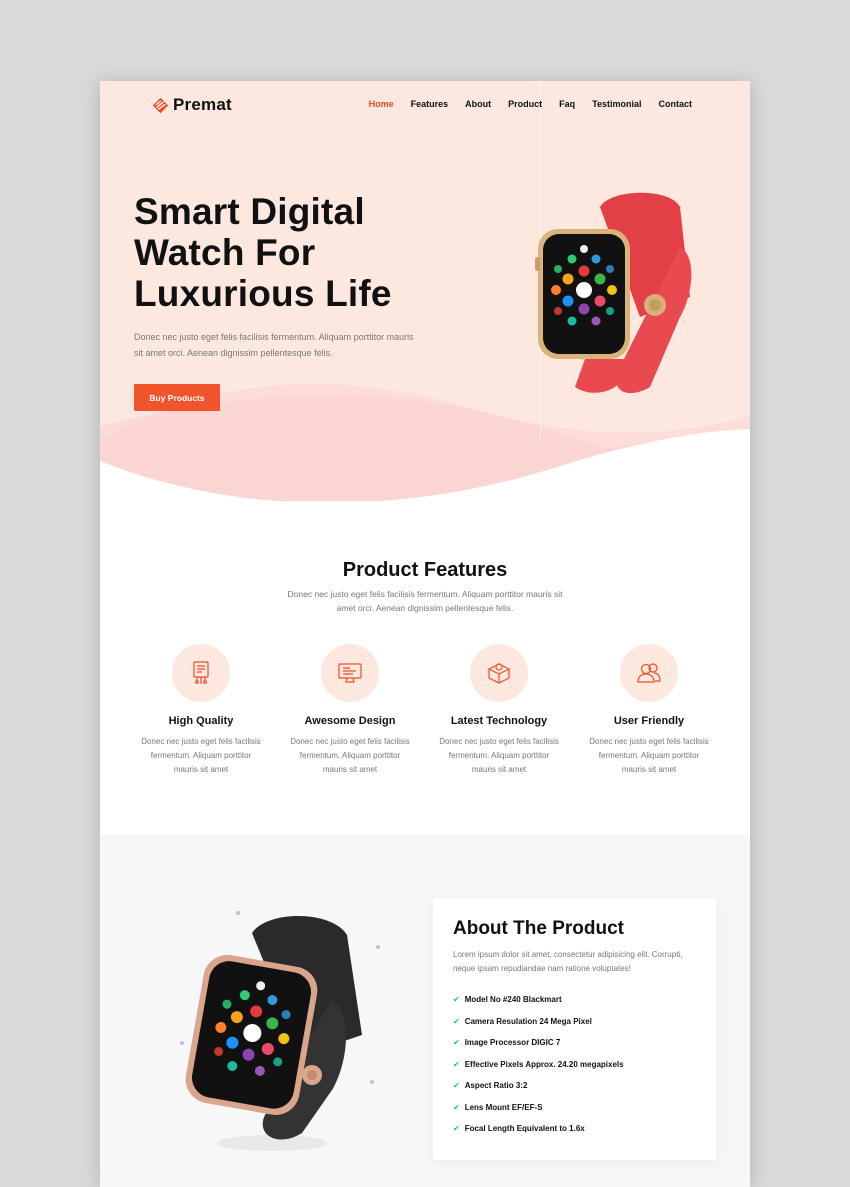 This screenshot has width=850, height=1187. I want to click on brand-name: Premat, so click(202, 104).